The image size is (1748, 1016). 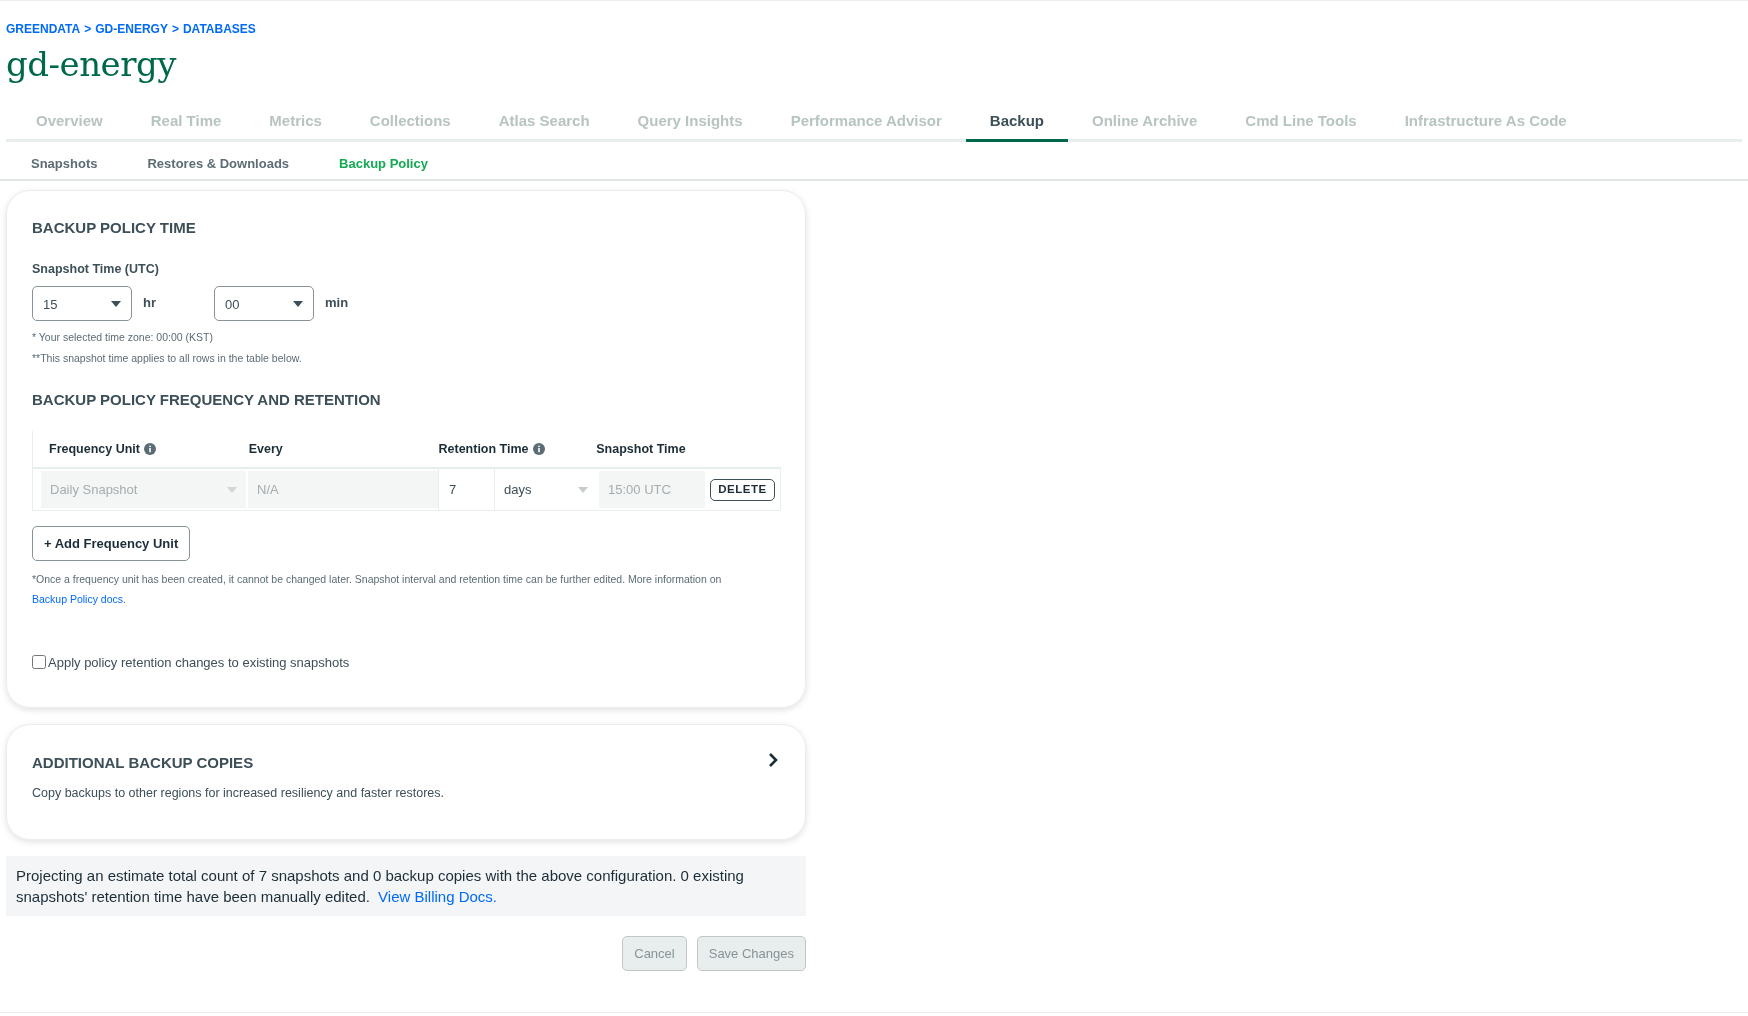 What do you see at coordinates (1301, 126) in the screenshot?
I see `nav-tab: Cmd Line Tools` at bounding box center [1301, 126].